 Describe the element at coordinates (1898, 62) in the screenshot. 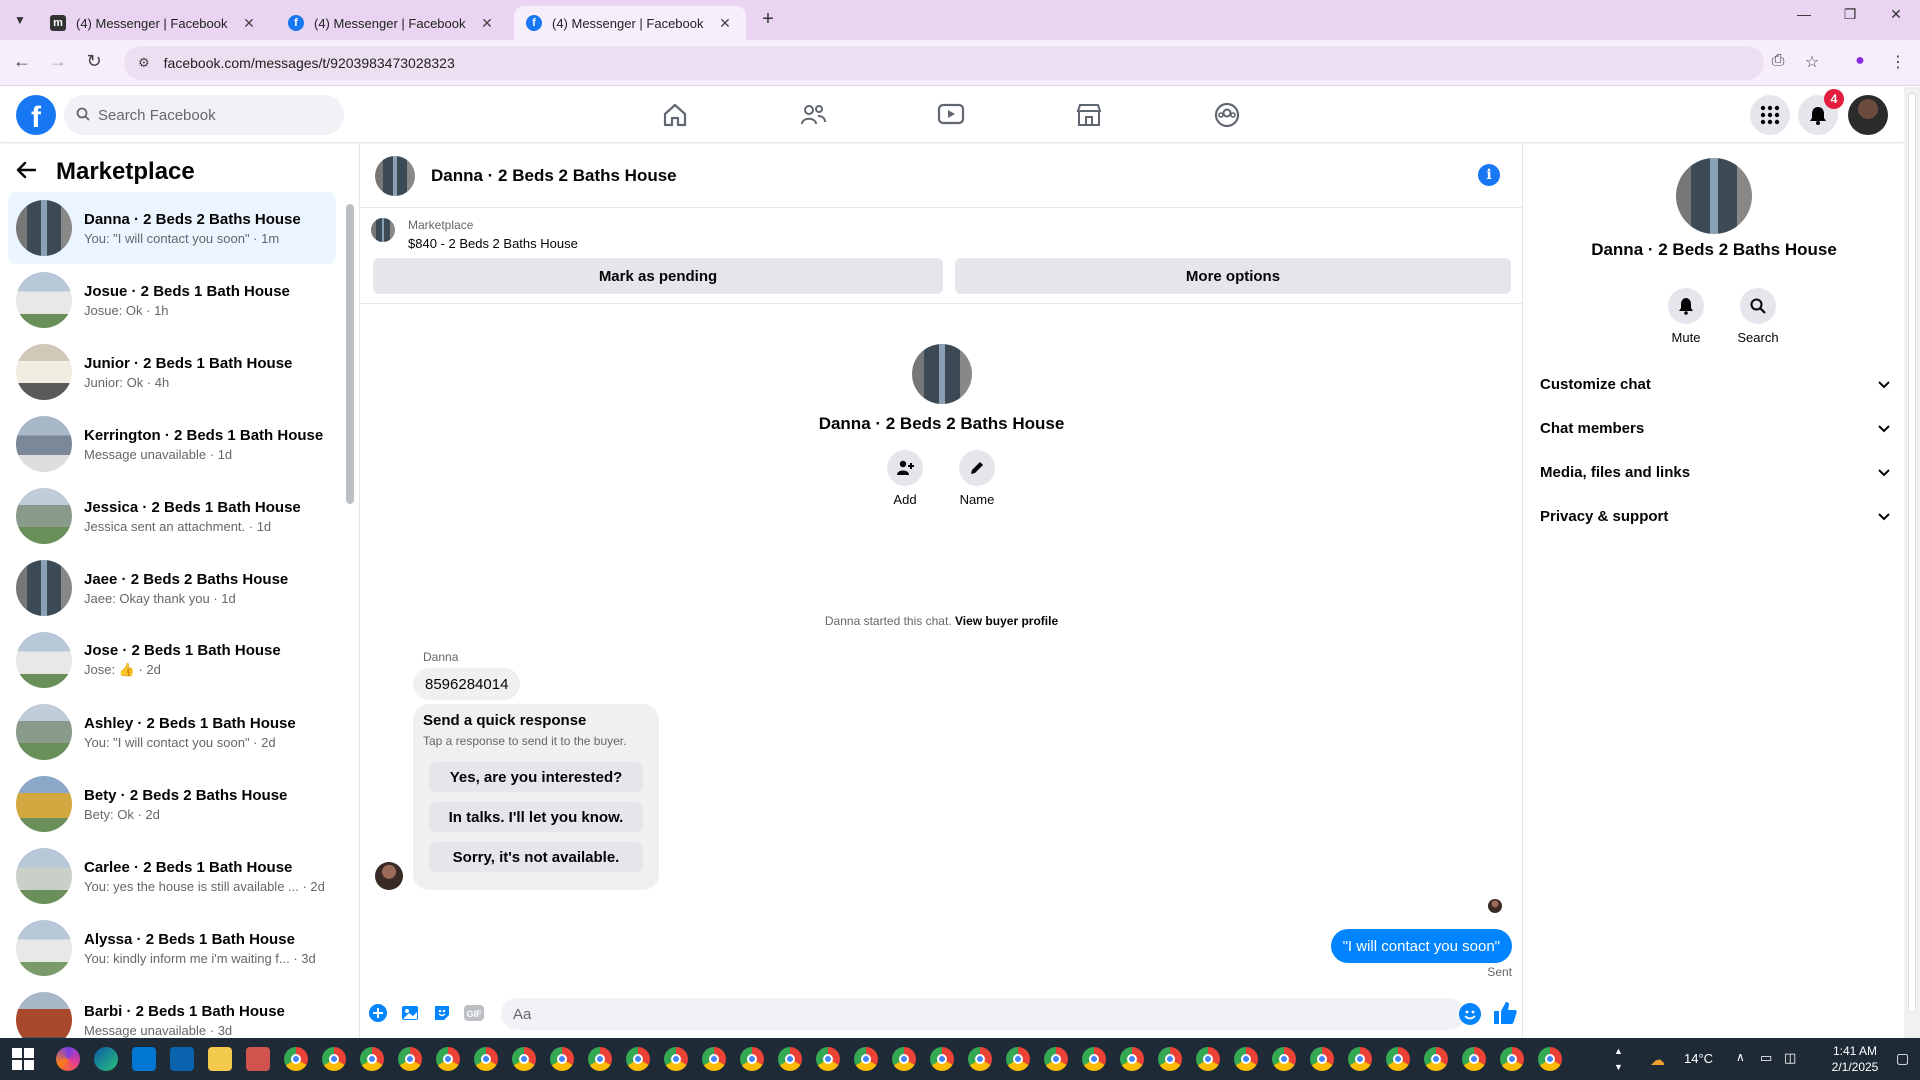

I see `browser-menu-icon: ⋮` at that location.